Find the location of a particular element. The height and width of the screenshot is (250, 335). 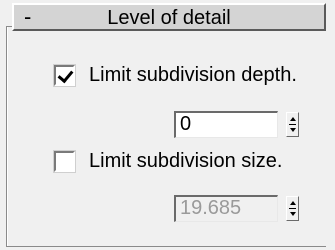

limit-depth-row: Limit subdivision depth. is located at coordinates (175, 75).